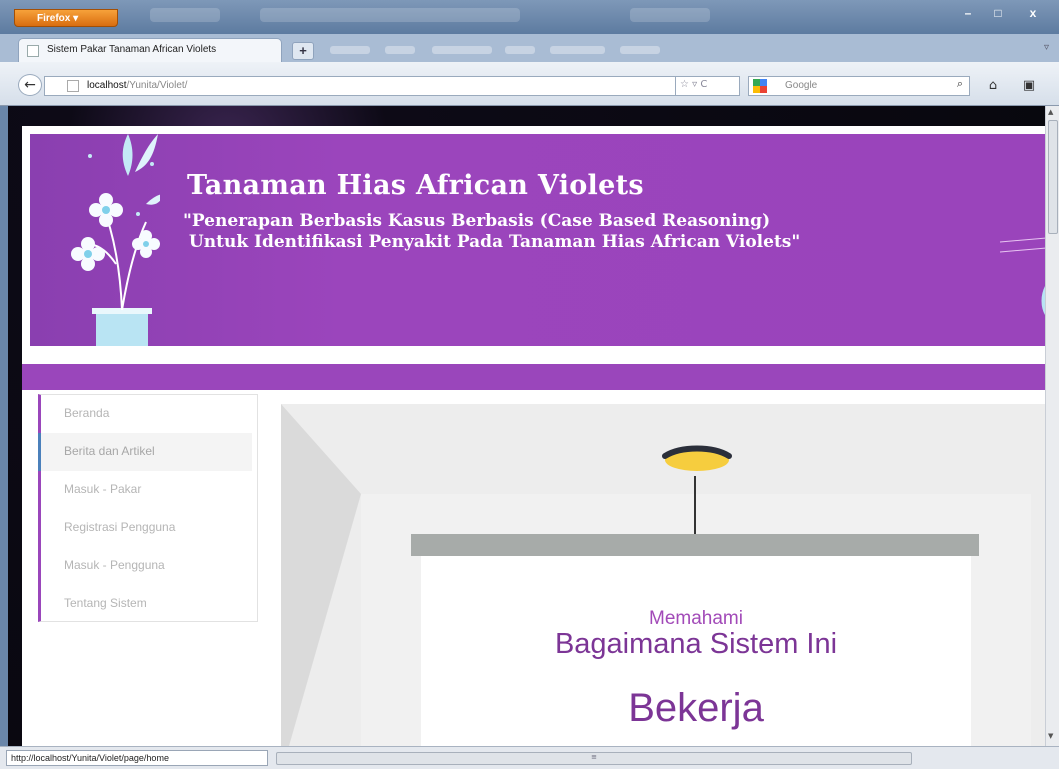 The width and height of the screenshot is (1059, 769). What do you see at coordinates (149, 604) in the screenshot?
I see `sidebar-item-tentang-sistem: Tentang Sistem` at bounding box center [149, 604].